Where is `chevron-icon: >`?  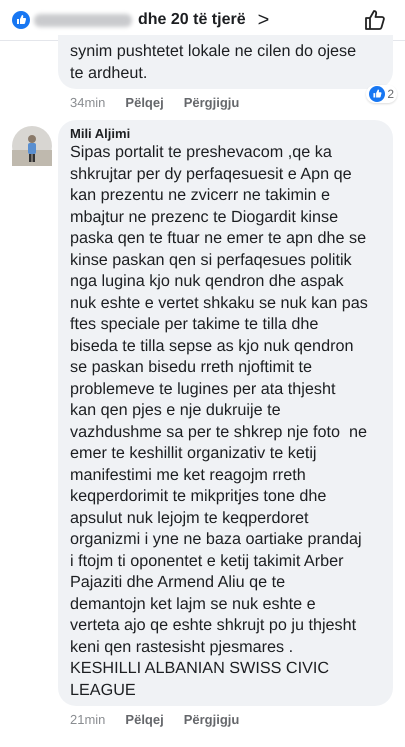
chevron-icon: > is located at coordinates (264, 20).